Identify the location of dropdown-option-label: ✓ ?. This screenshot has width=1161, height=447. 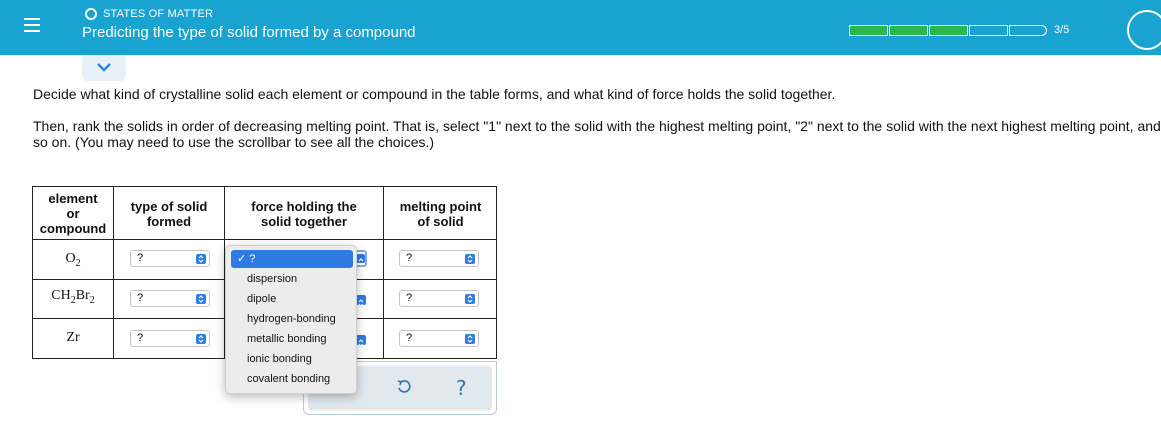
(246, 259).